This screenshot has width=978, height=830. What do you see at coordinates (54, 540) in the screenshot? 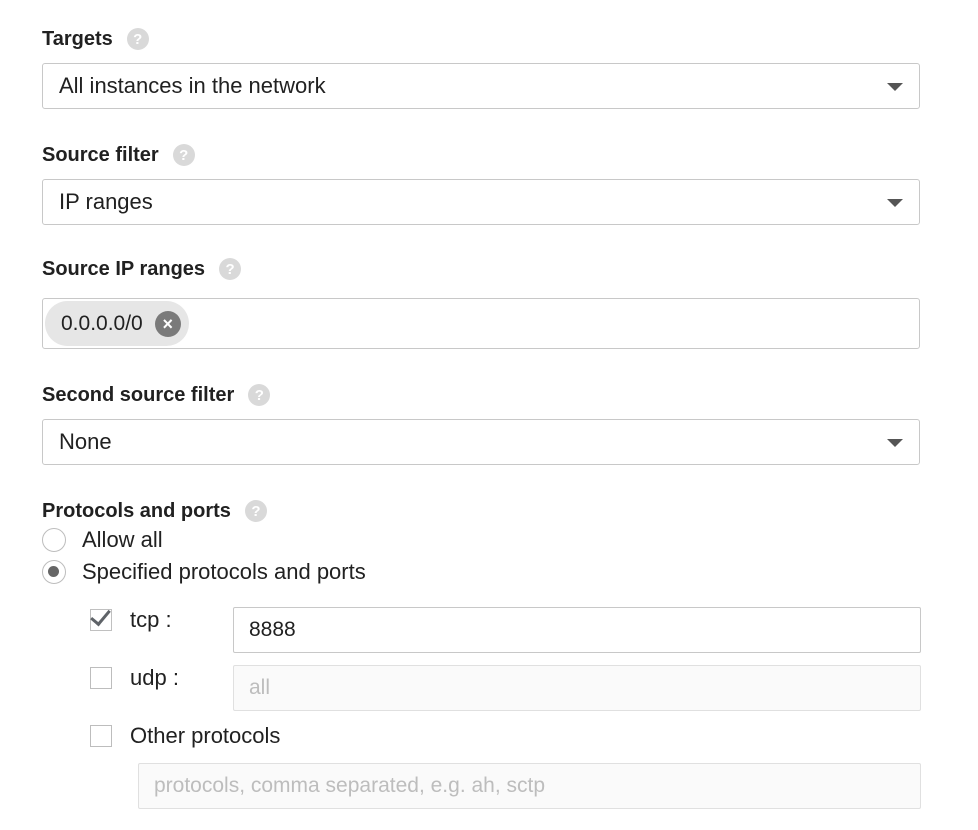
I see `radio-button-unchecked` at bounding box center [54, 540].